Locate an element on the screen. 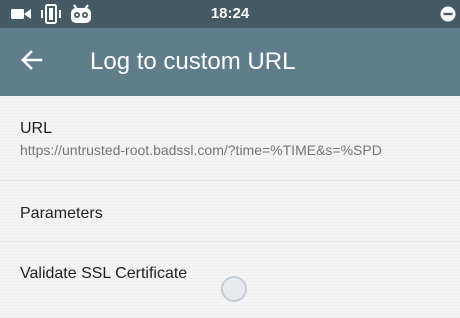  touch-indicator is located at coordinates (234, 289).